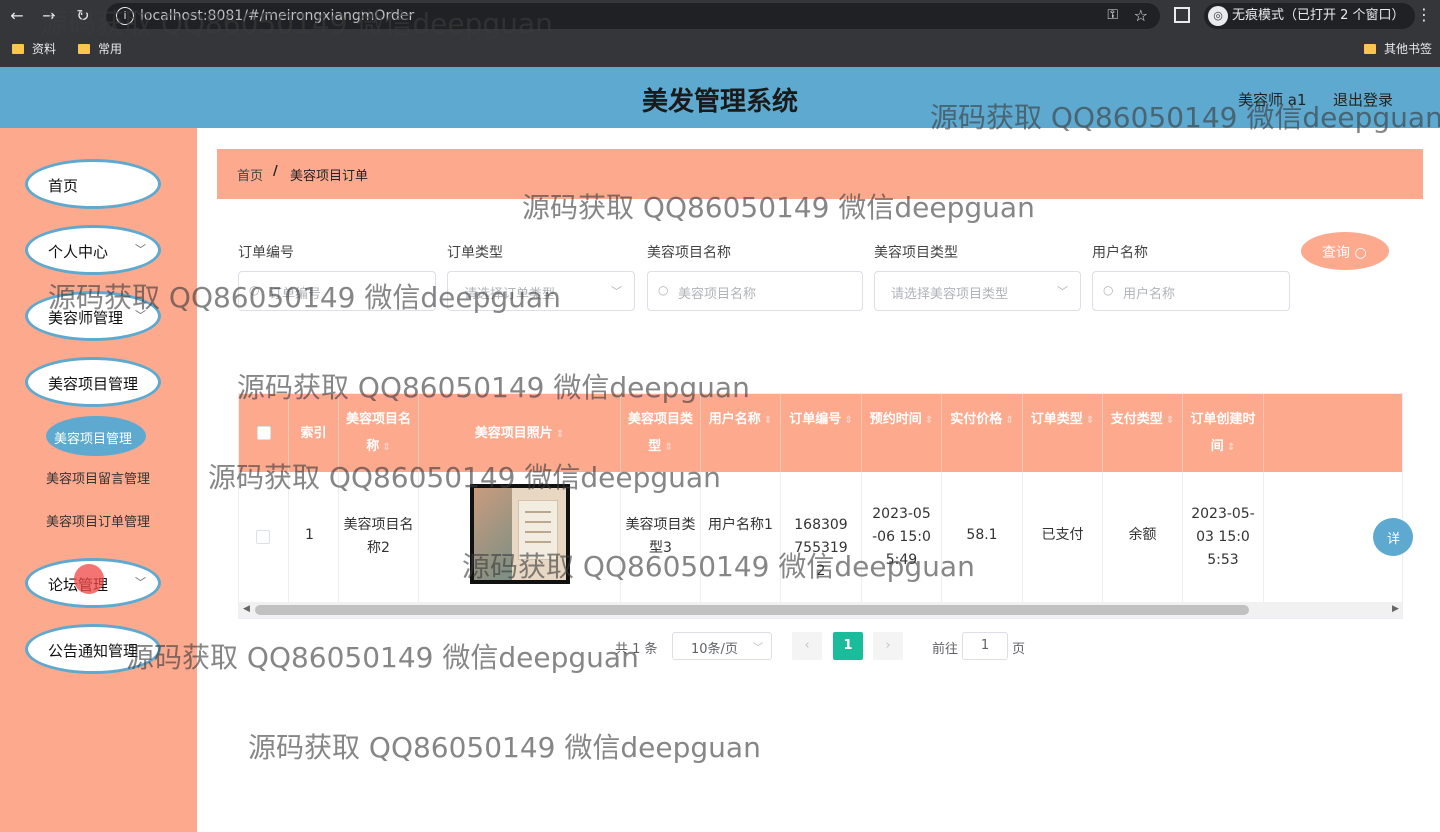 This screenshot has height=832, width=1440. What do you see at coordinates (1223, 433) in the screenshot?
I see `header-created-time: 订单创建时间 ⇕` at bounding box center [1223, 433].